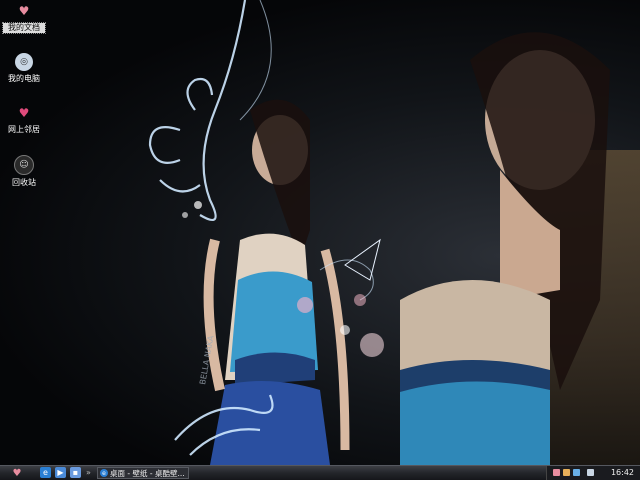 This screenshot has width=640, height=480. I want to click on recycle-bin-icon: ☺, so click(24, 165).